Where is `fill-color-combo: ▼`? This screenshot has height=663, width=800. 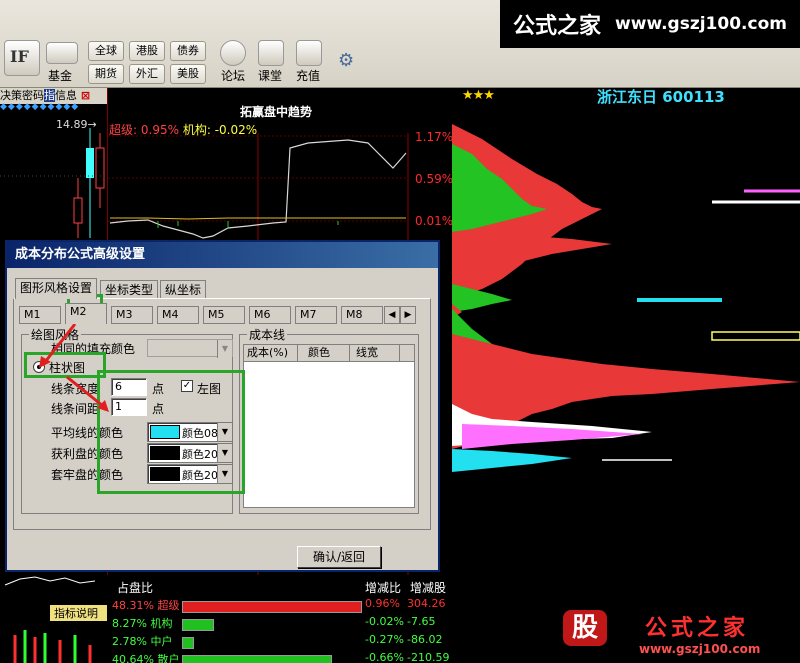 fill-color-combo: ▼ is located at coordinates (190, 348).